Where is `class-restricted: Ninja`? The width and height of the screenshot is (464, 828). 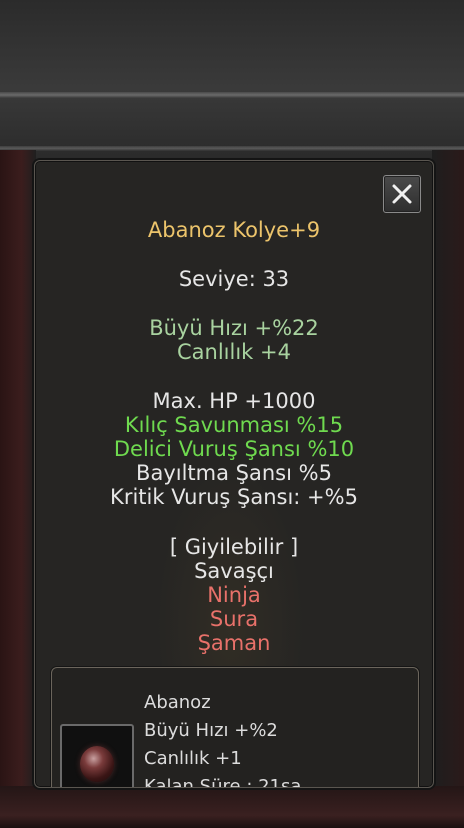 class-restricted: Ninja is located at coordinates (234, 595).